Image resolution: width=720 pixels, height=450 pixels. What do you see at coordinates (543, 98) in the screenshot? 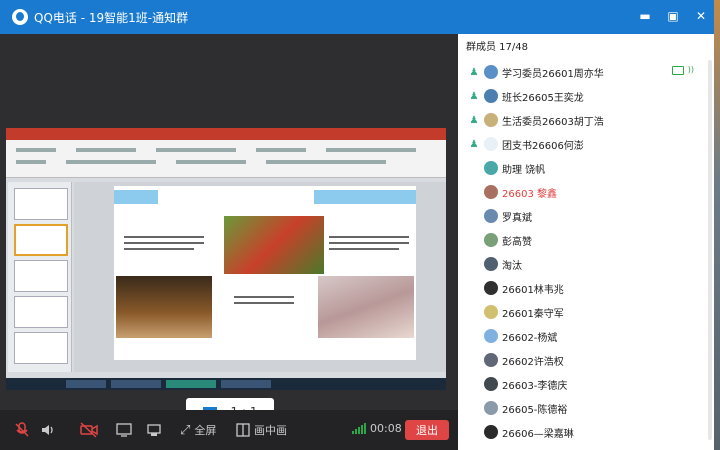
I see `member-name: 班长26605王奕龙` at bounding box center [543, 98].